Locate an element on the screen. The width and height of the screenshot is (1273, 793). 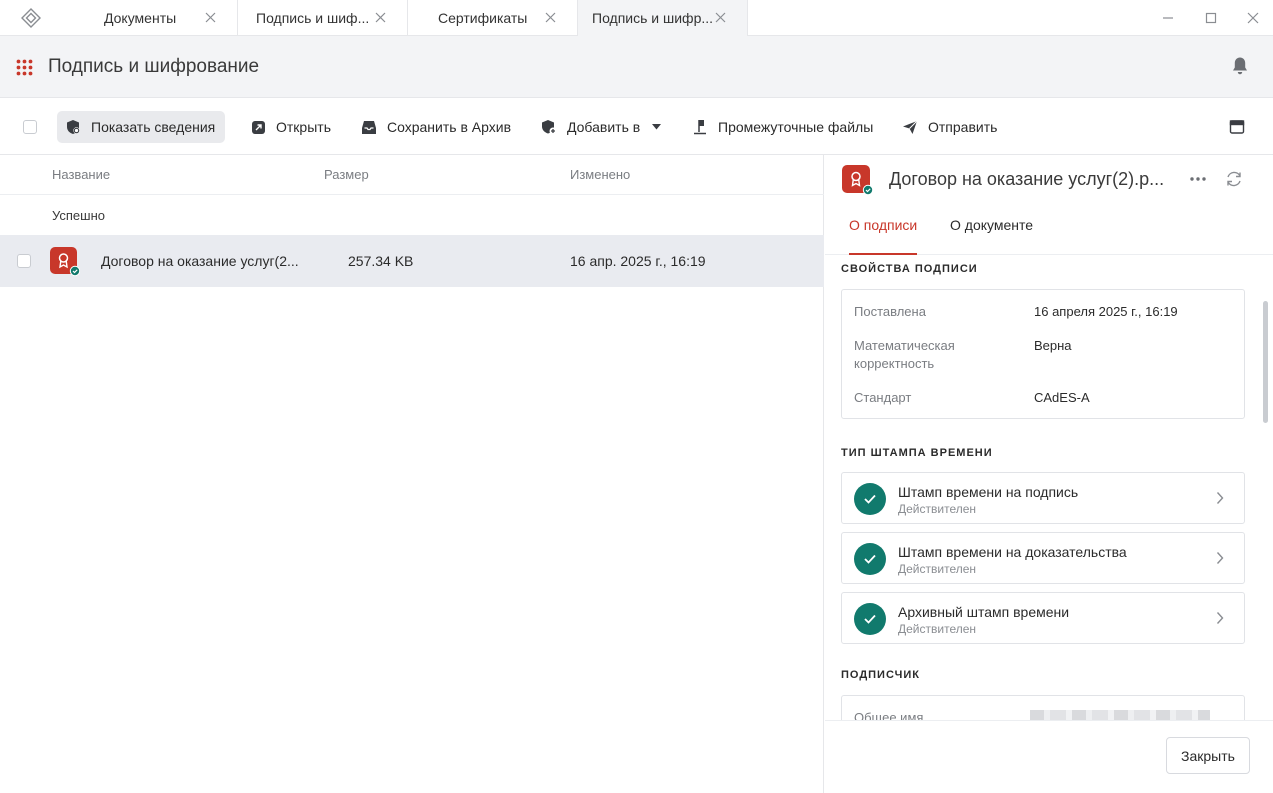
tab-certificates: Сертификаты is located at coordinates (493, 18).